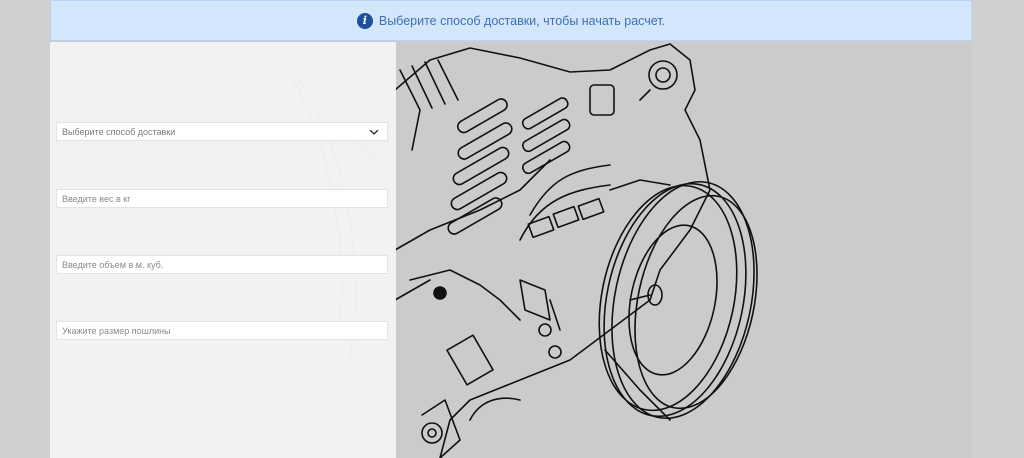 This screenshot has height=458, width=1024. What do you see at coordinates (222, 131) in the screenshot?
I see `delivery-method-select: Выберите способ доставки` at bounding box center [222, 131].